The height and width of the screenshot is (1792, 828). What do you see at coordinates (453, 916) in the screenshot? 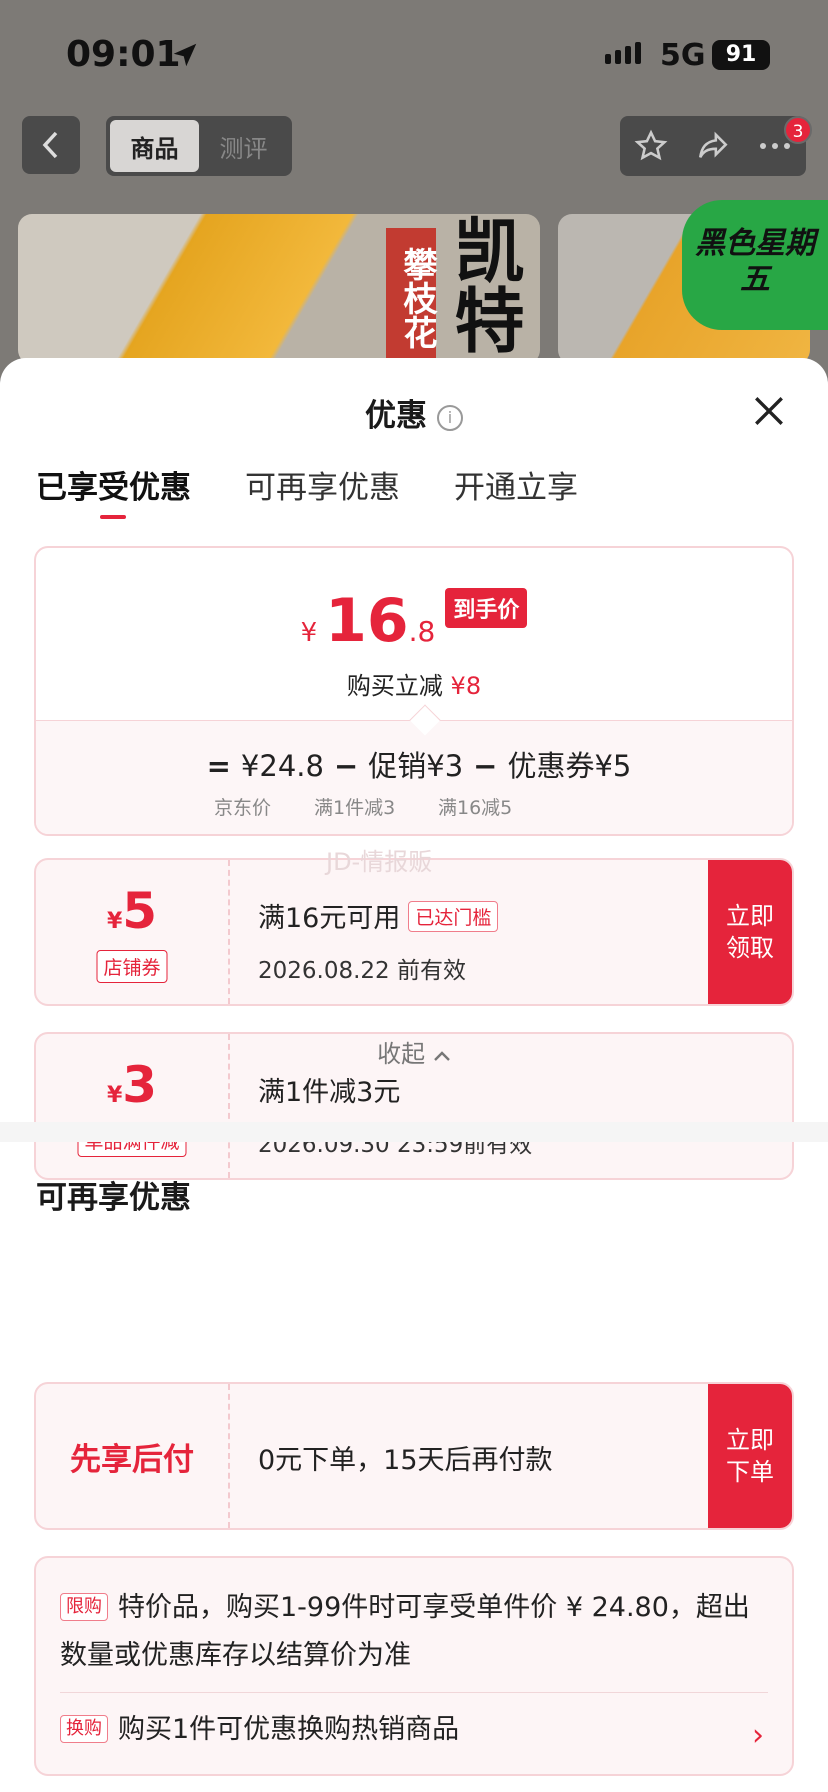
I see `threshold-met-badge: 已达门槛` at bounding box center [453, 916].